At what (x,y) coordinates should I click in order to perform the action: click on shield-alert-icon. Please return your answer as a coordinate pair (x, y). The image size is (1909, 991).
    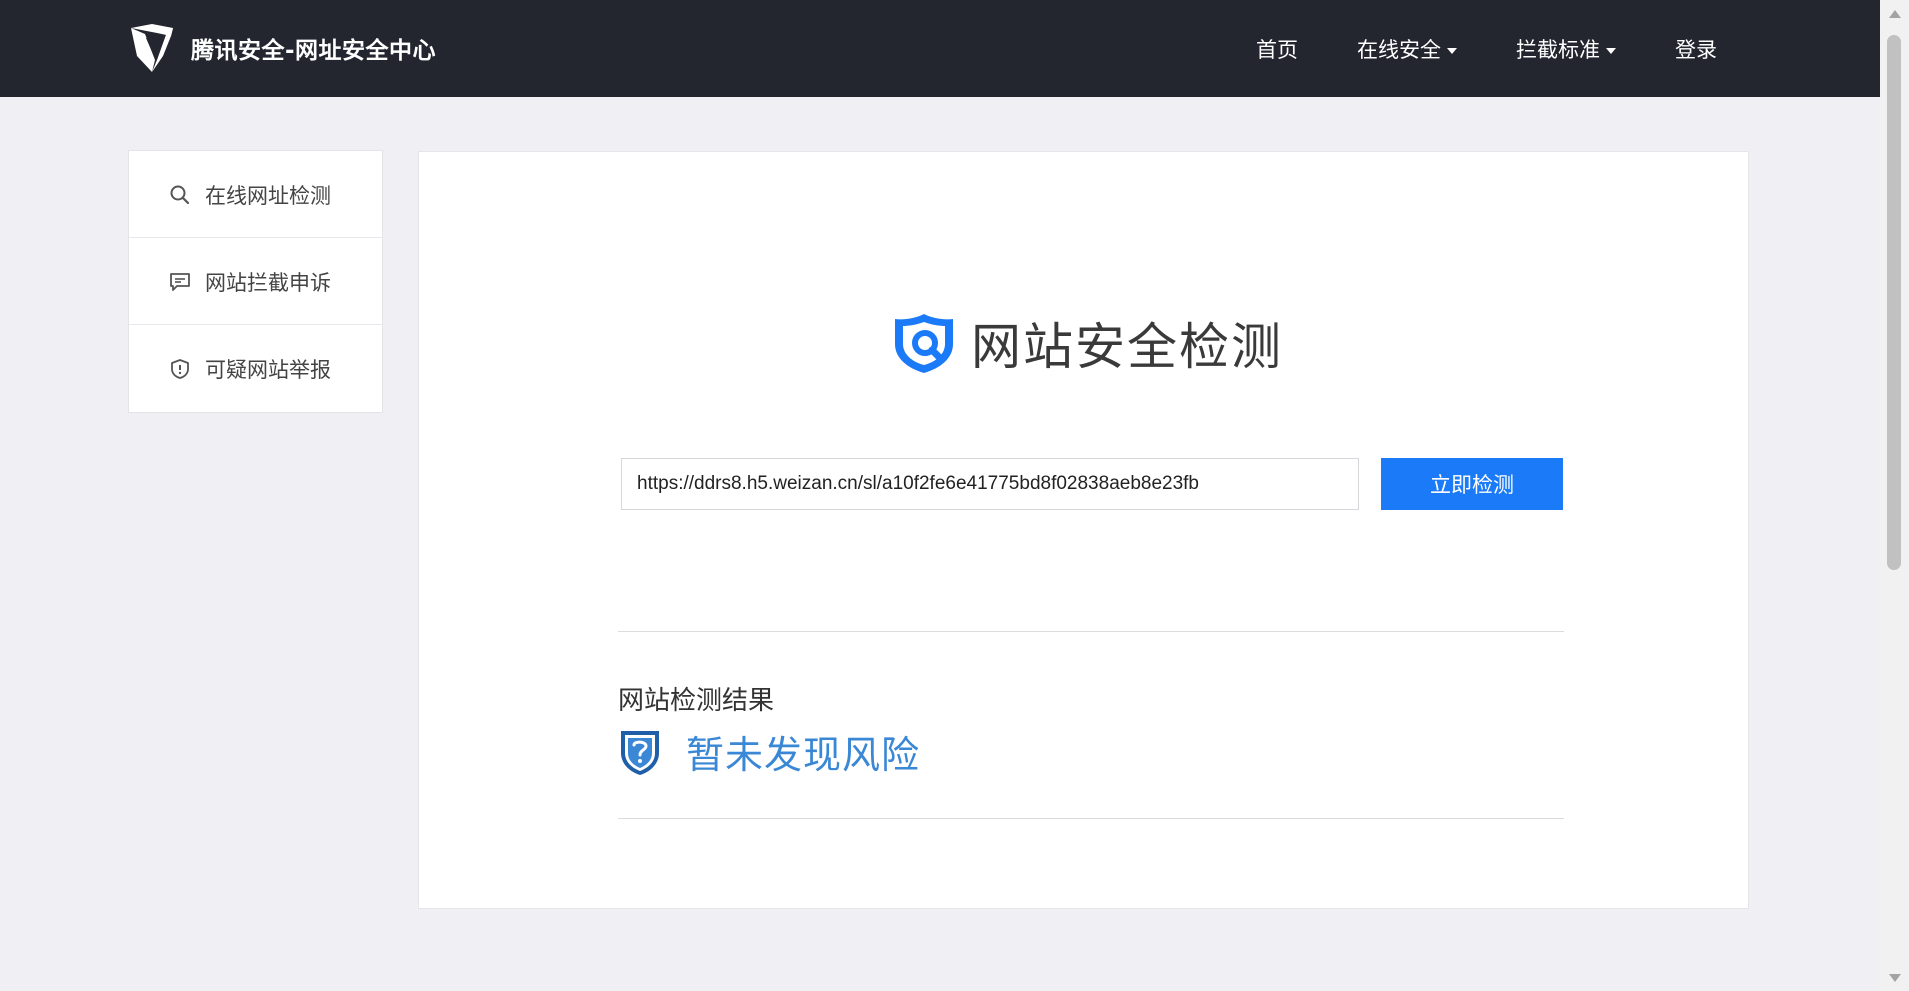
    Looking at the image, I should click on (180, 369).